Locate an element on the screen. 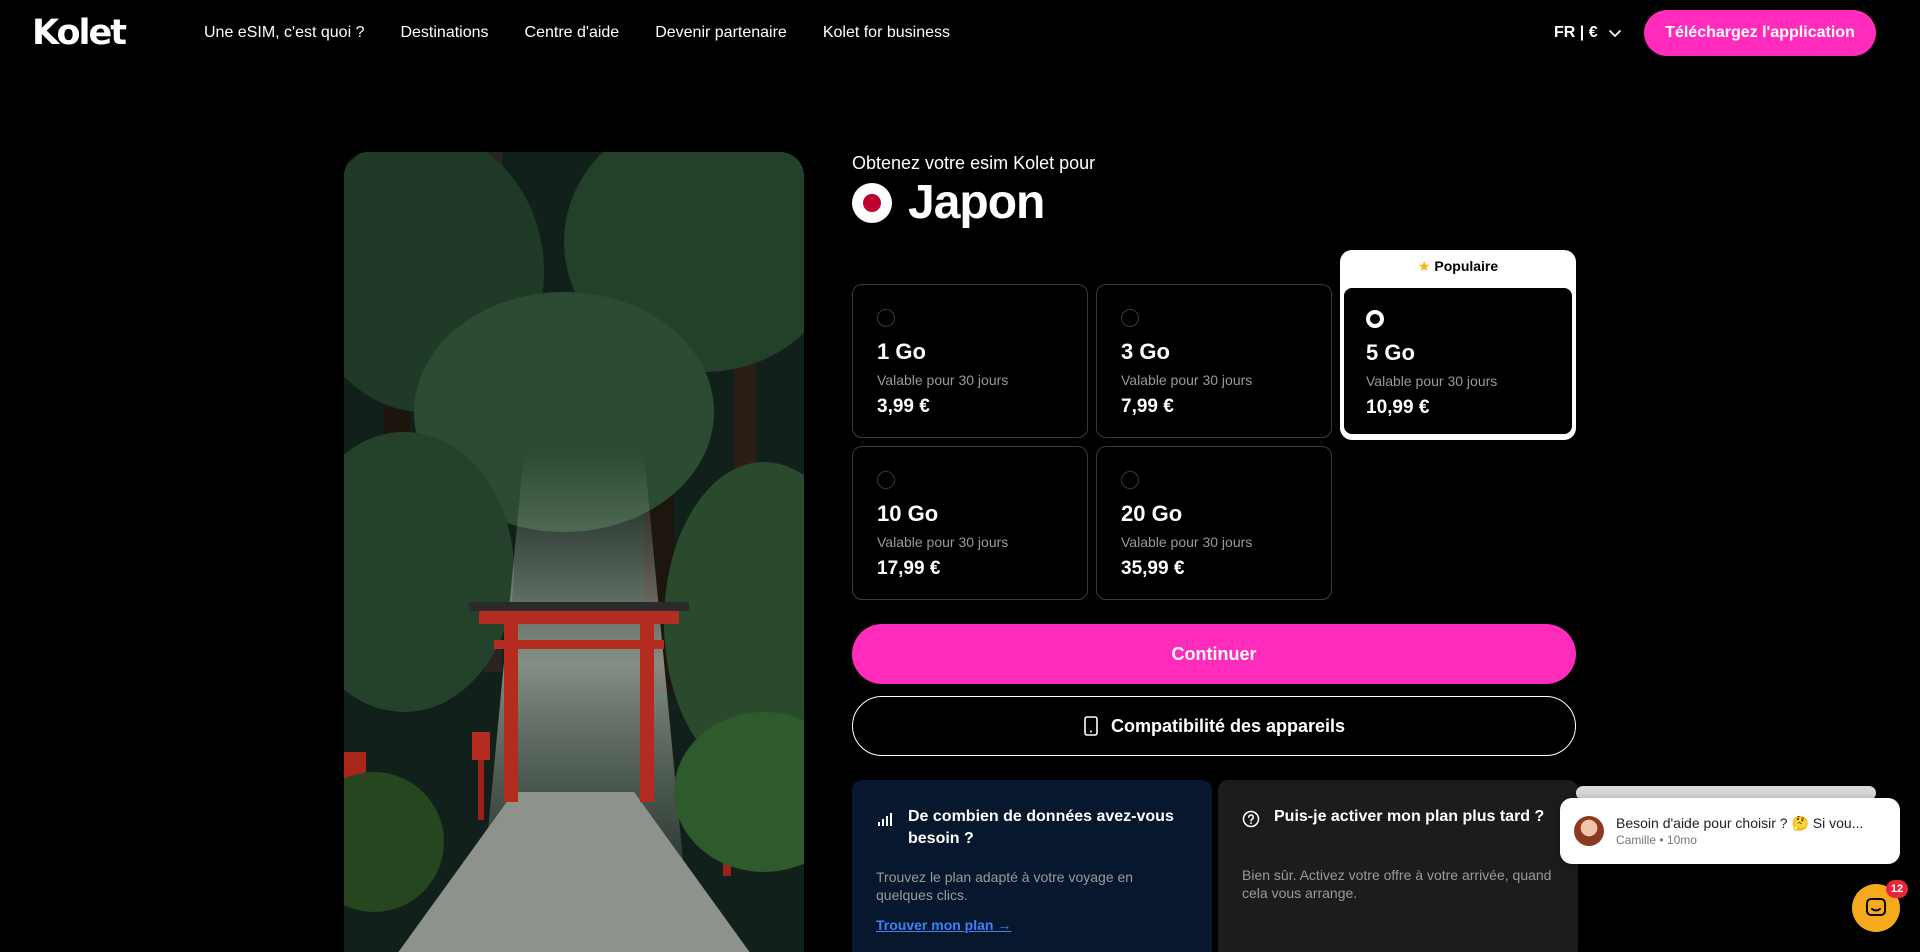 The image size is (1920, 952). phone-icon is located at coordinates (1091, 726).